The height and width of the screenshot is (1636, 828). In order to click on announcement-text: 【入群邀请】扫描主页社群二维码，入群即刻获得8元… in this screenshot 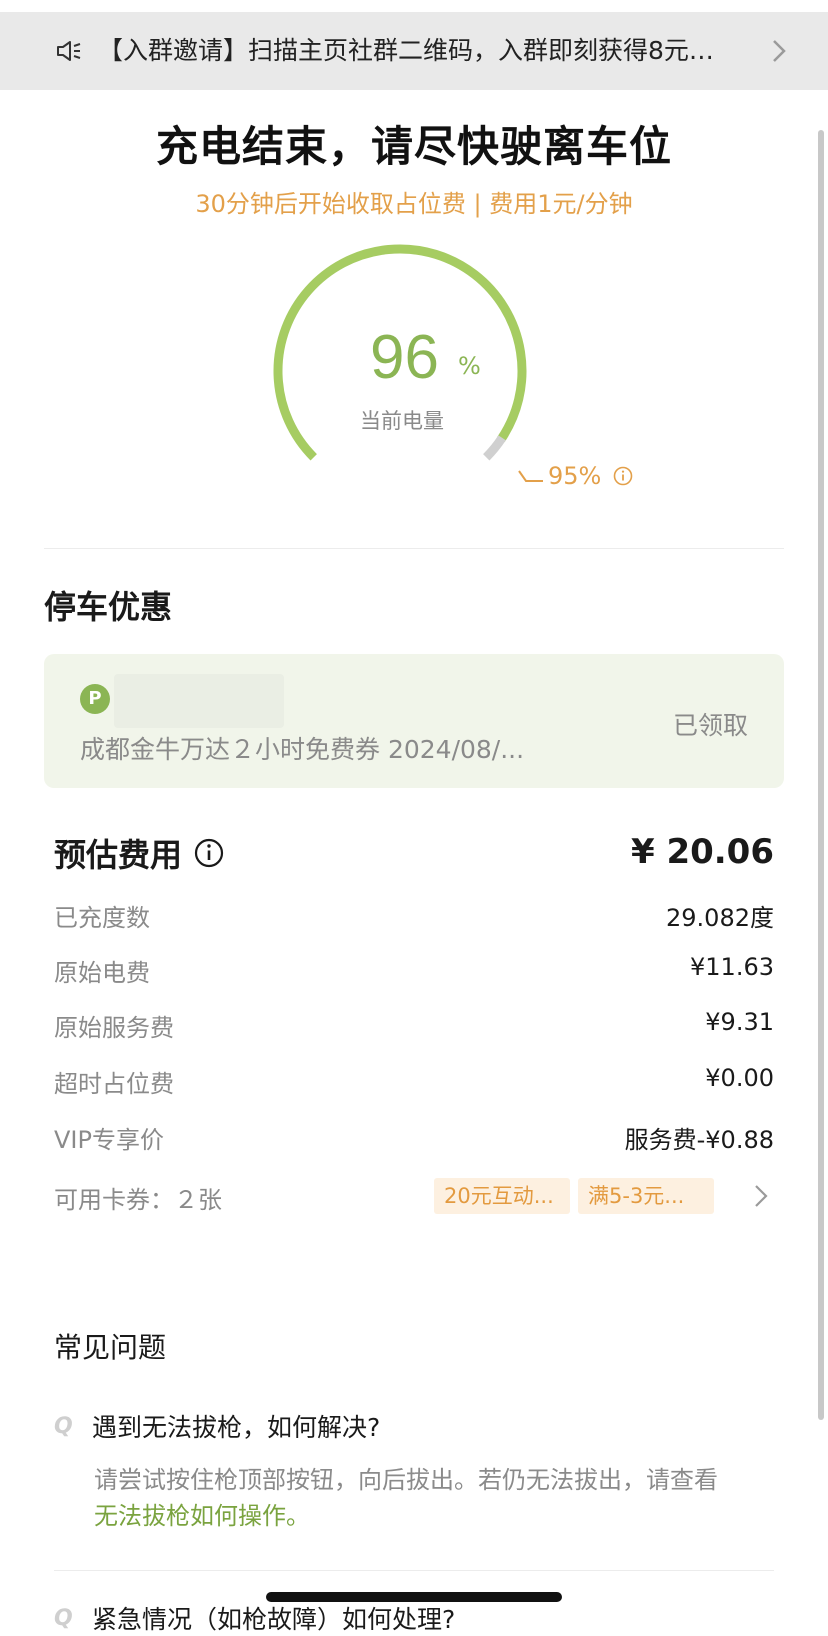, I will do `click(406, 50)`.